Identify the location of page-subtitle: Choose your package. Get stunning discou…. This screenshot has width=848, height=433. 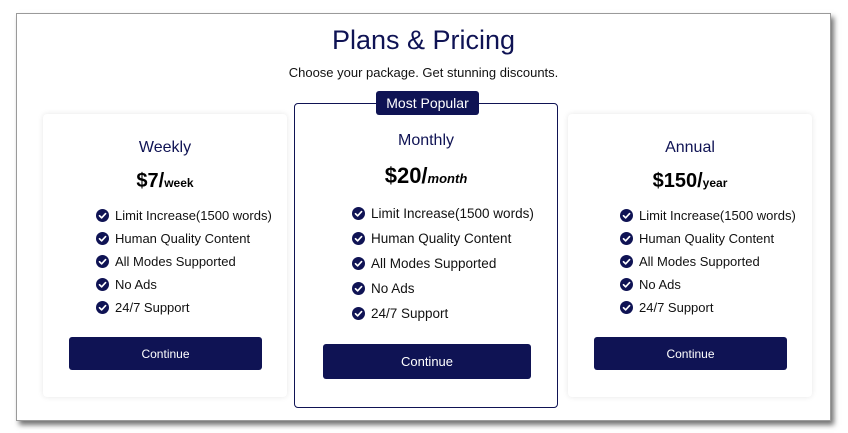
(423, 72).